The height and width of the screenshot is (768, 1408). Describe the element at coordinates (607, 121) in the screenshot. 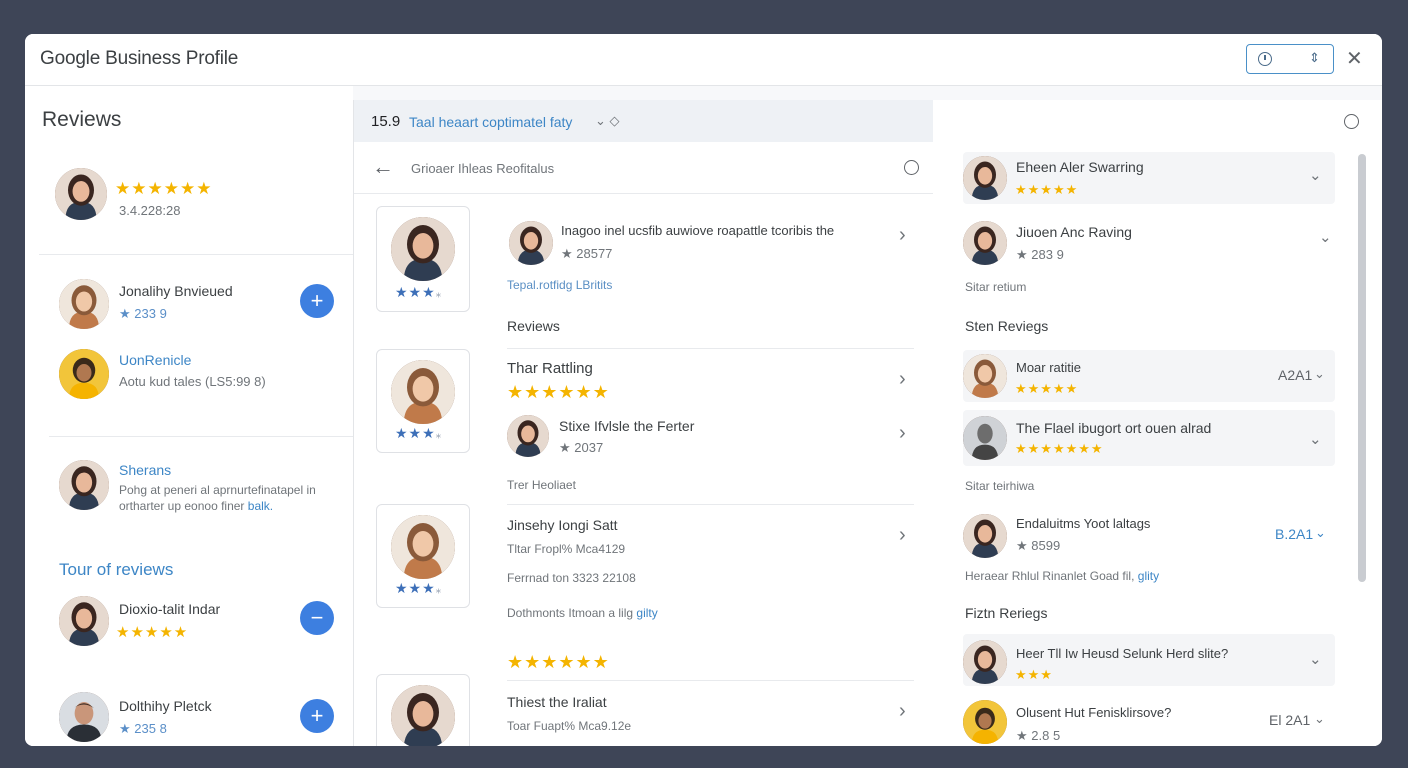

I see `chevron-down-icon: ⌄ ◇` at that location.